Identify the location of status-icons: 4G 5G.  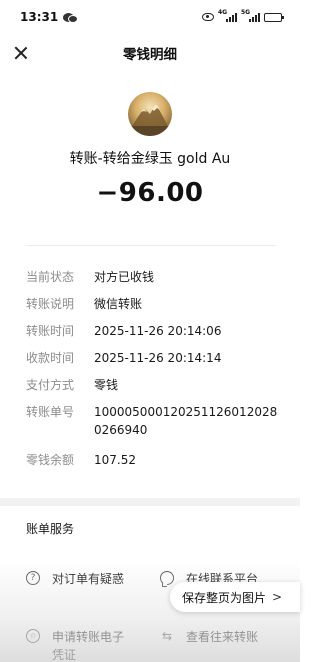
(243, 15).